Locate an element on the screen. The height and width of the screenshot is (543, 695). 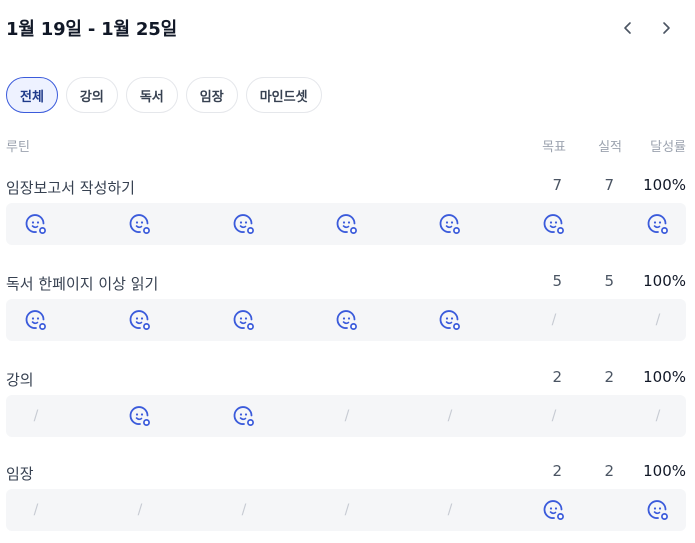
chevron-right-icon is located at coordinates (666, 28).